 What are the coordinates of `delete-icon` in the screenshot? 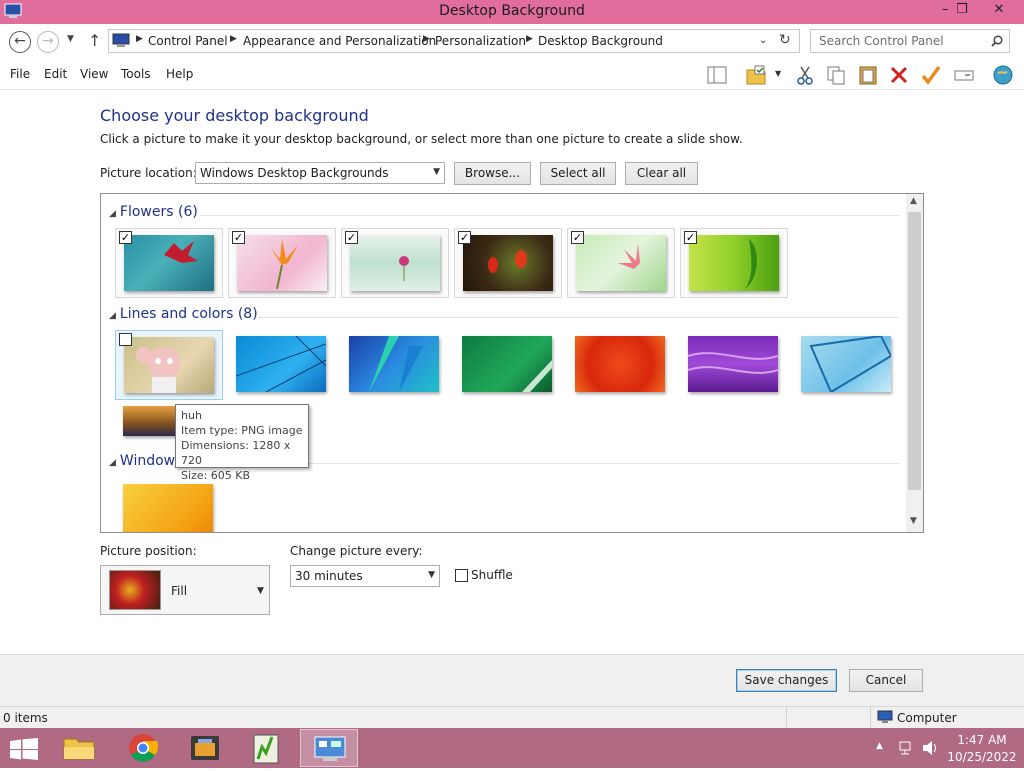 It's located at (899, 75).